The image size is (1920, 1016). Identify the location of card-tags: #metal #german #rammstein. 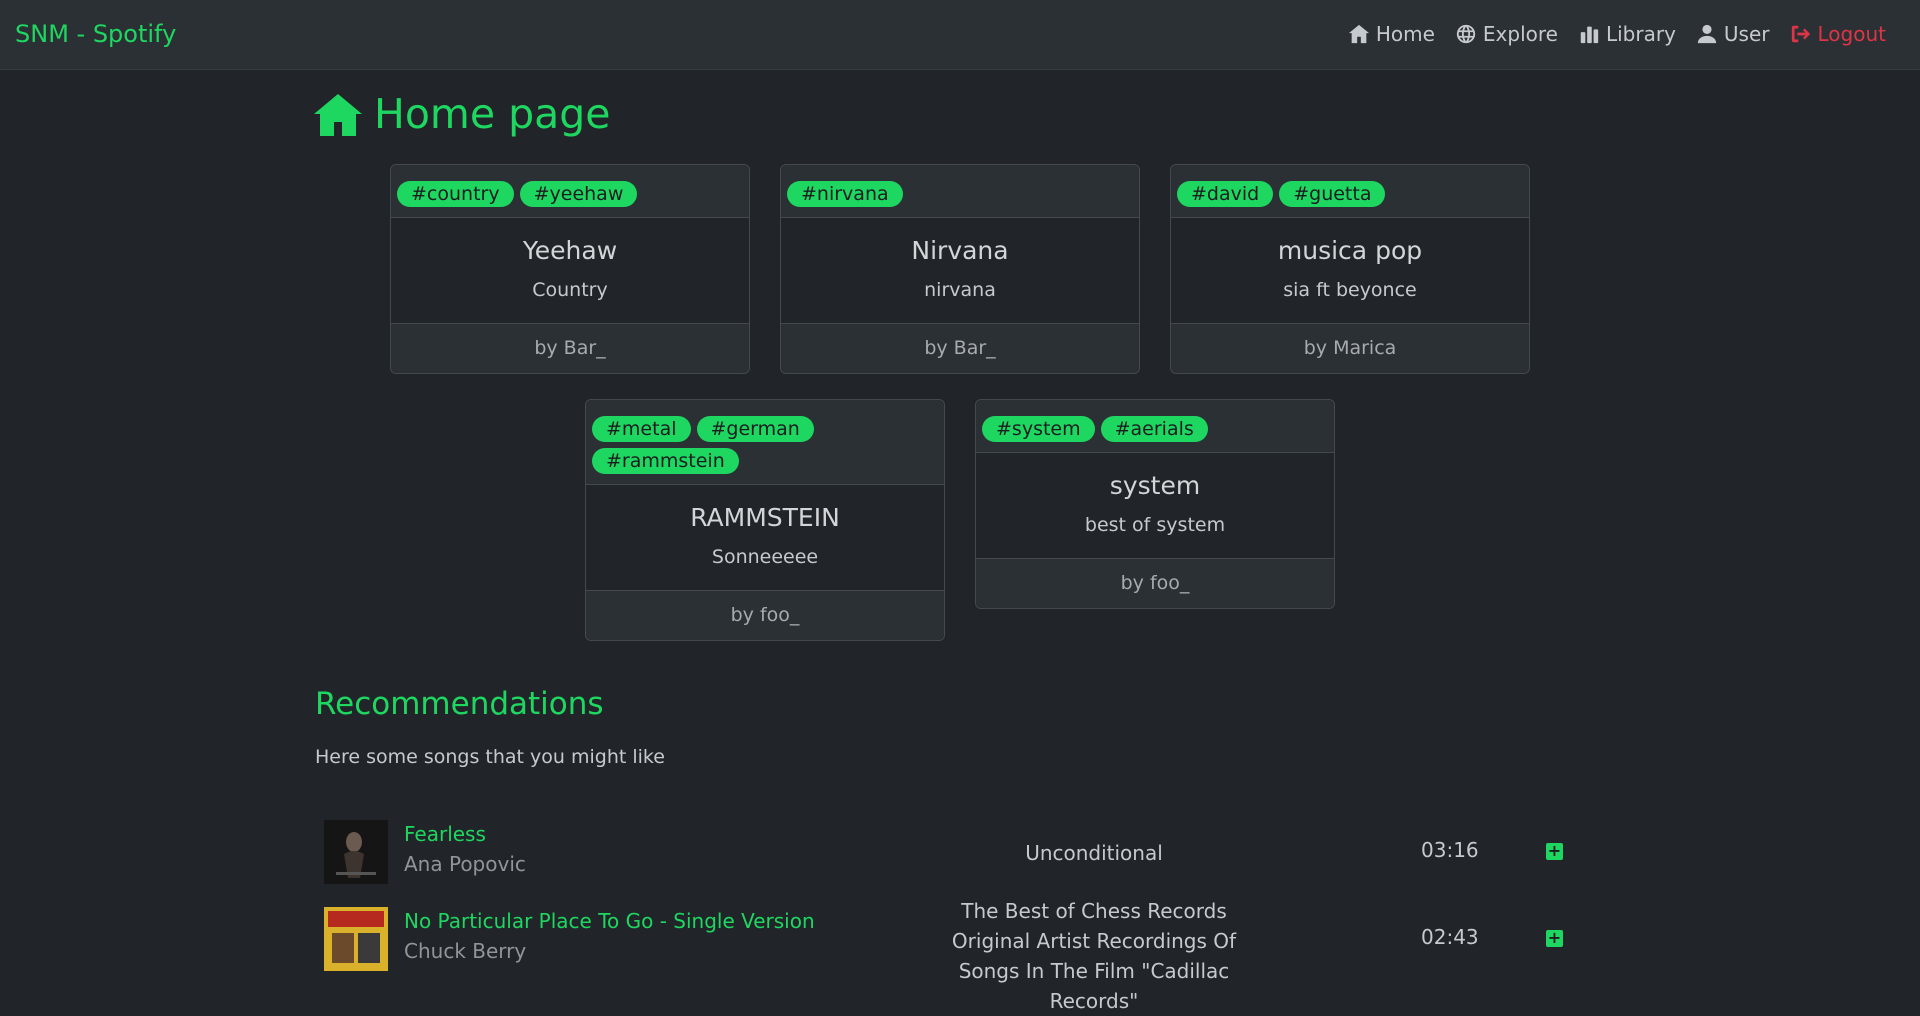
(765, 442).